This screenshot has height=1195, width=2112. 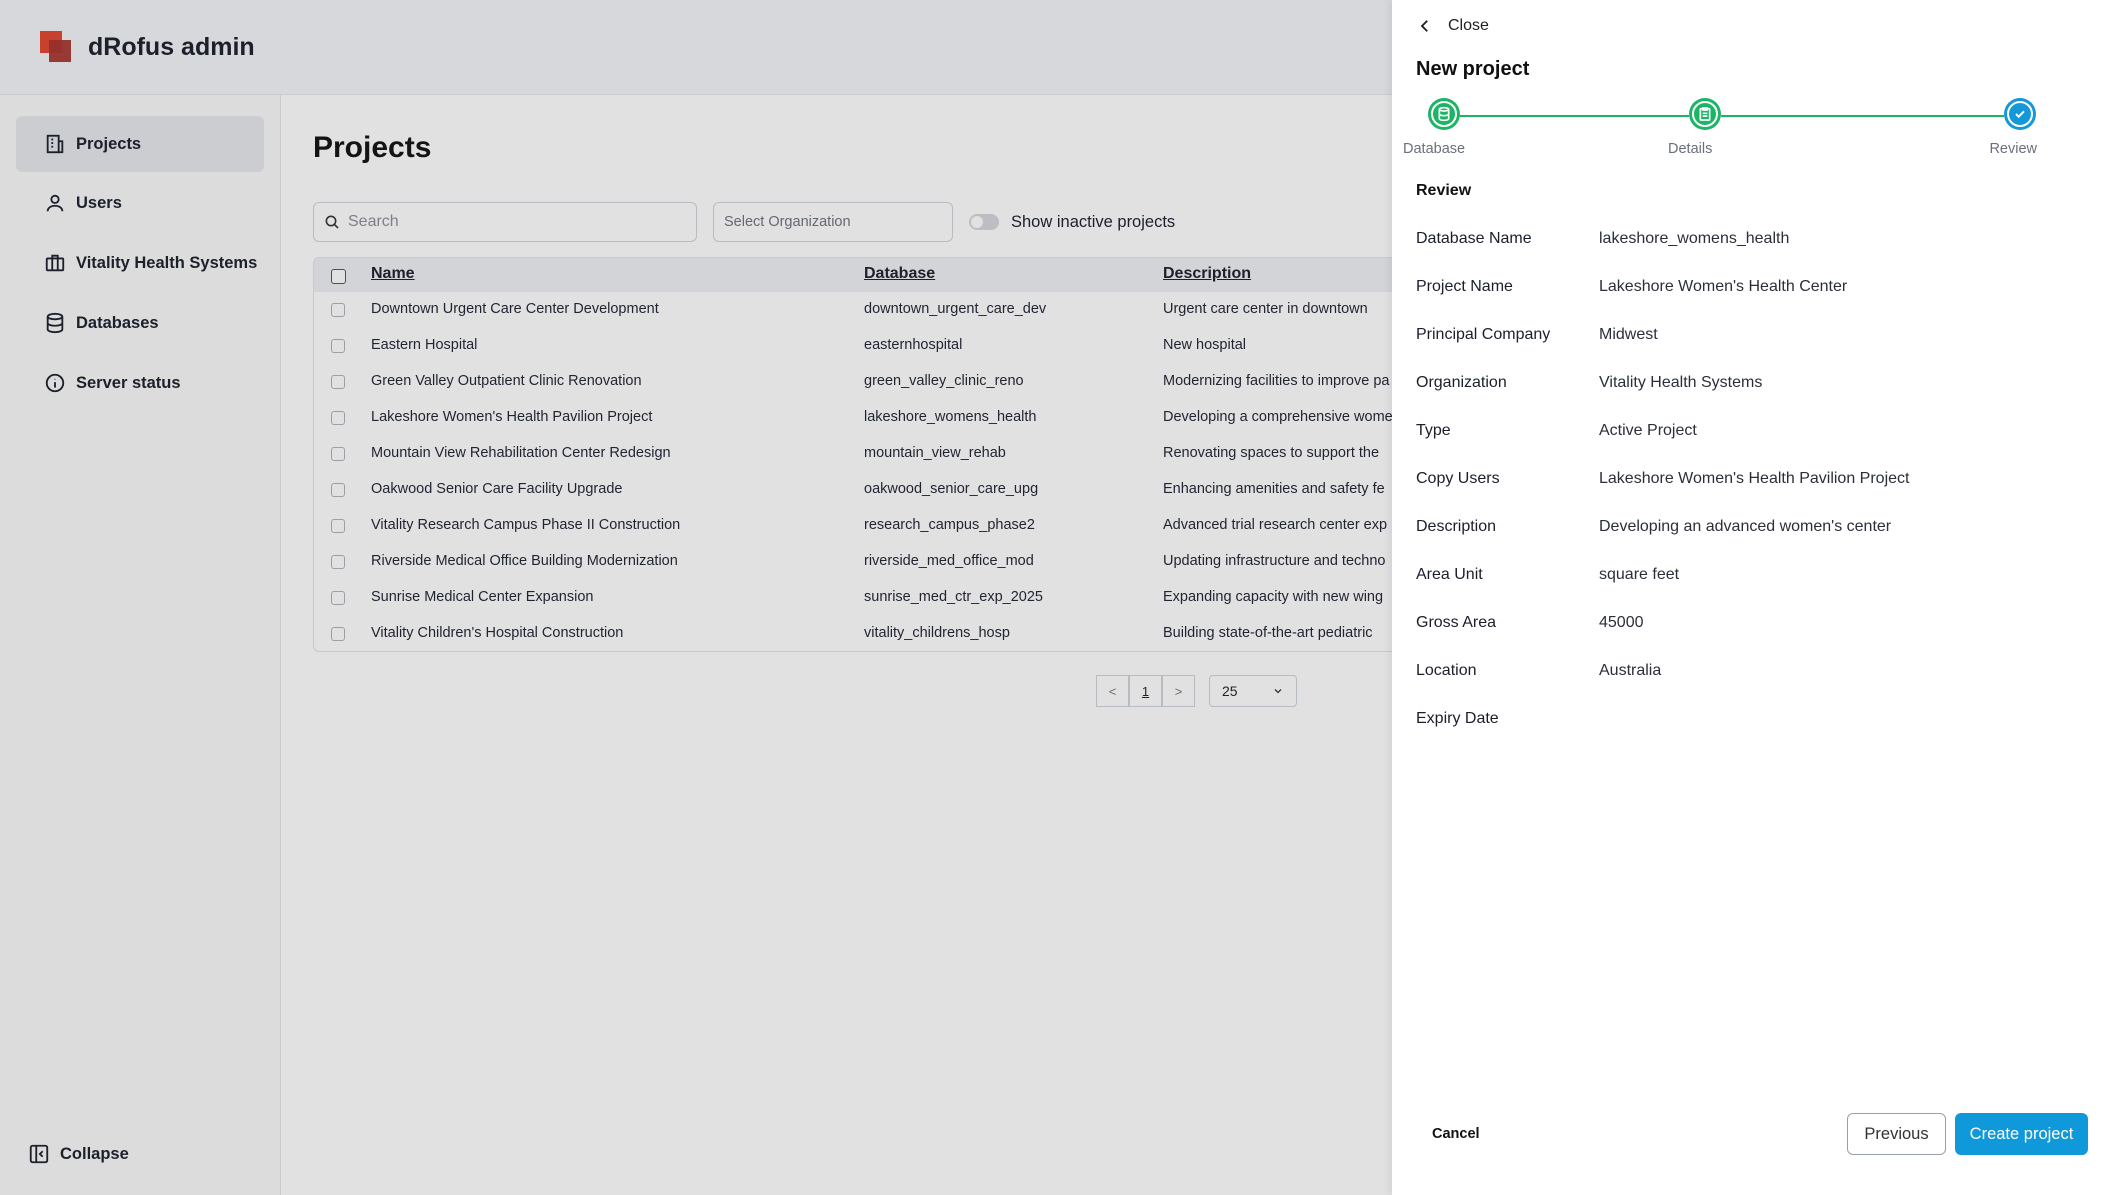 I want to click on review-field: Location Australia, so click(x=1746, y=674).